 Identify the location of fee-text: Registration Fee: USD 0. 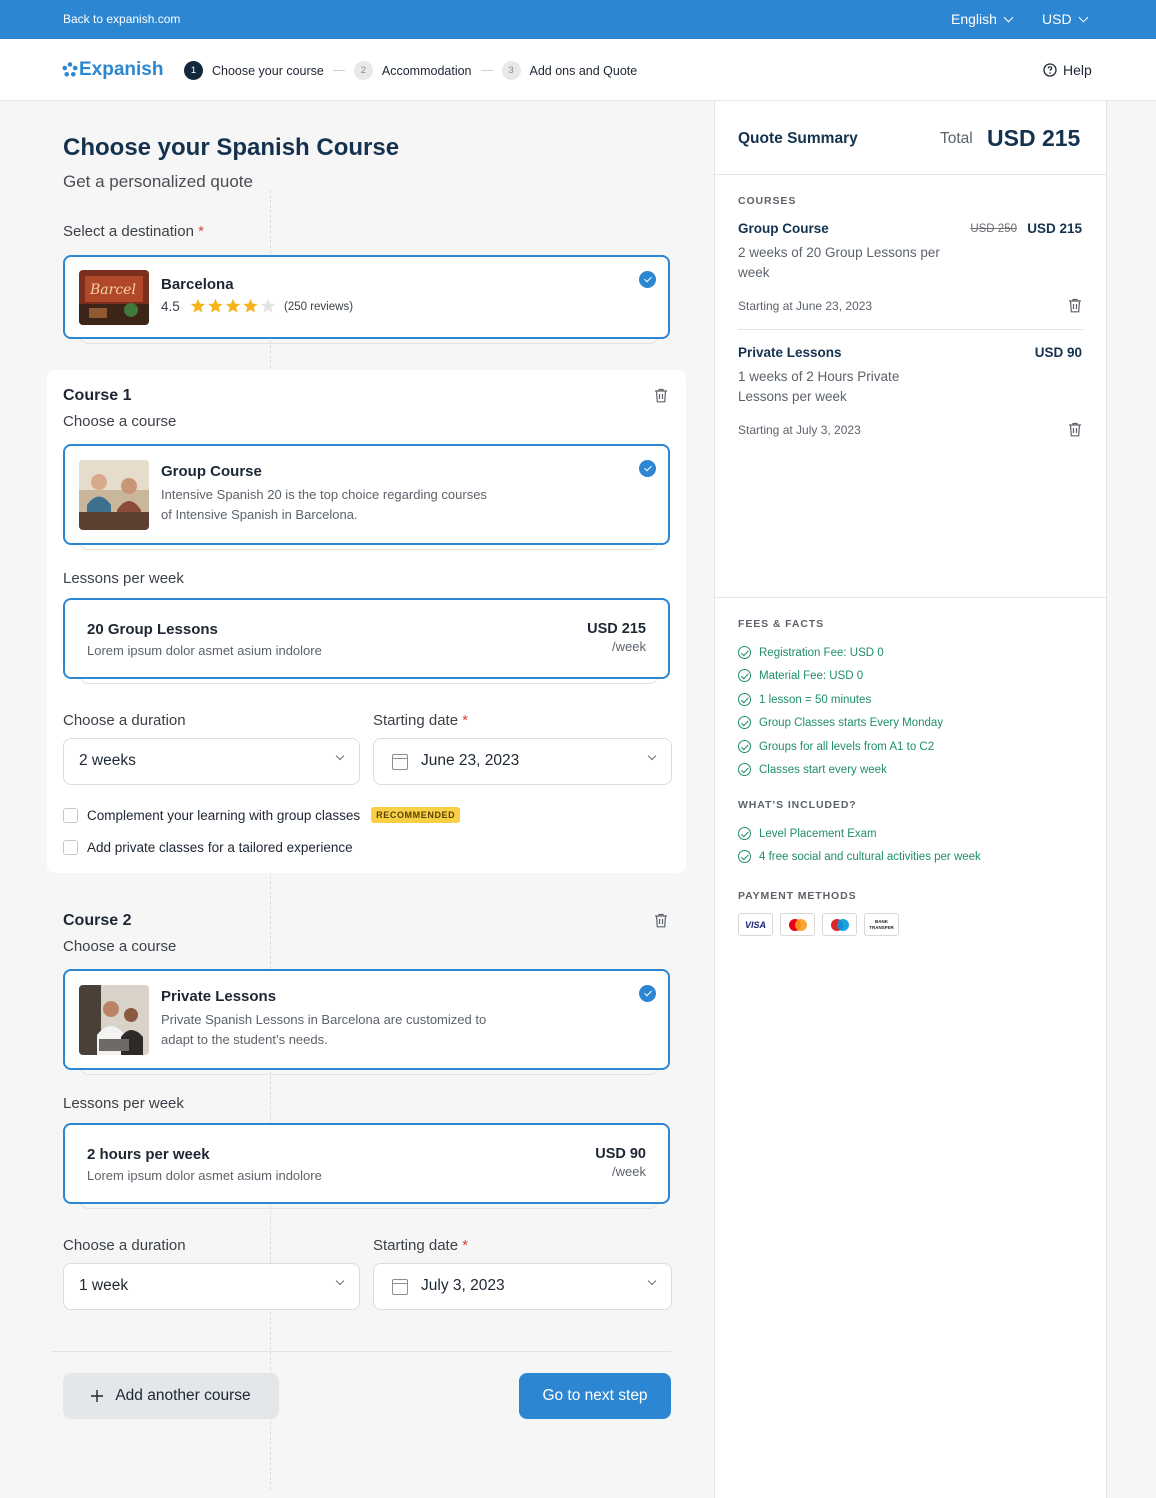
(821, 652).